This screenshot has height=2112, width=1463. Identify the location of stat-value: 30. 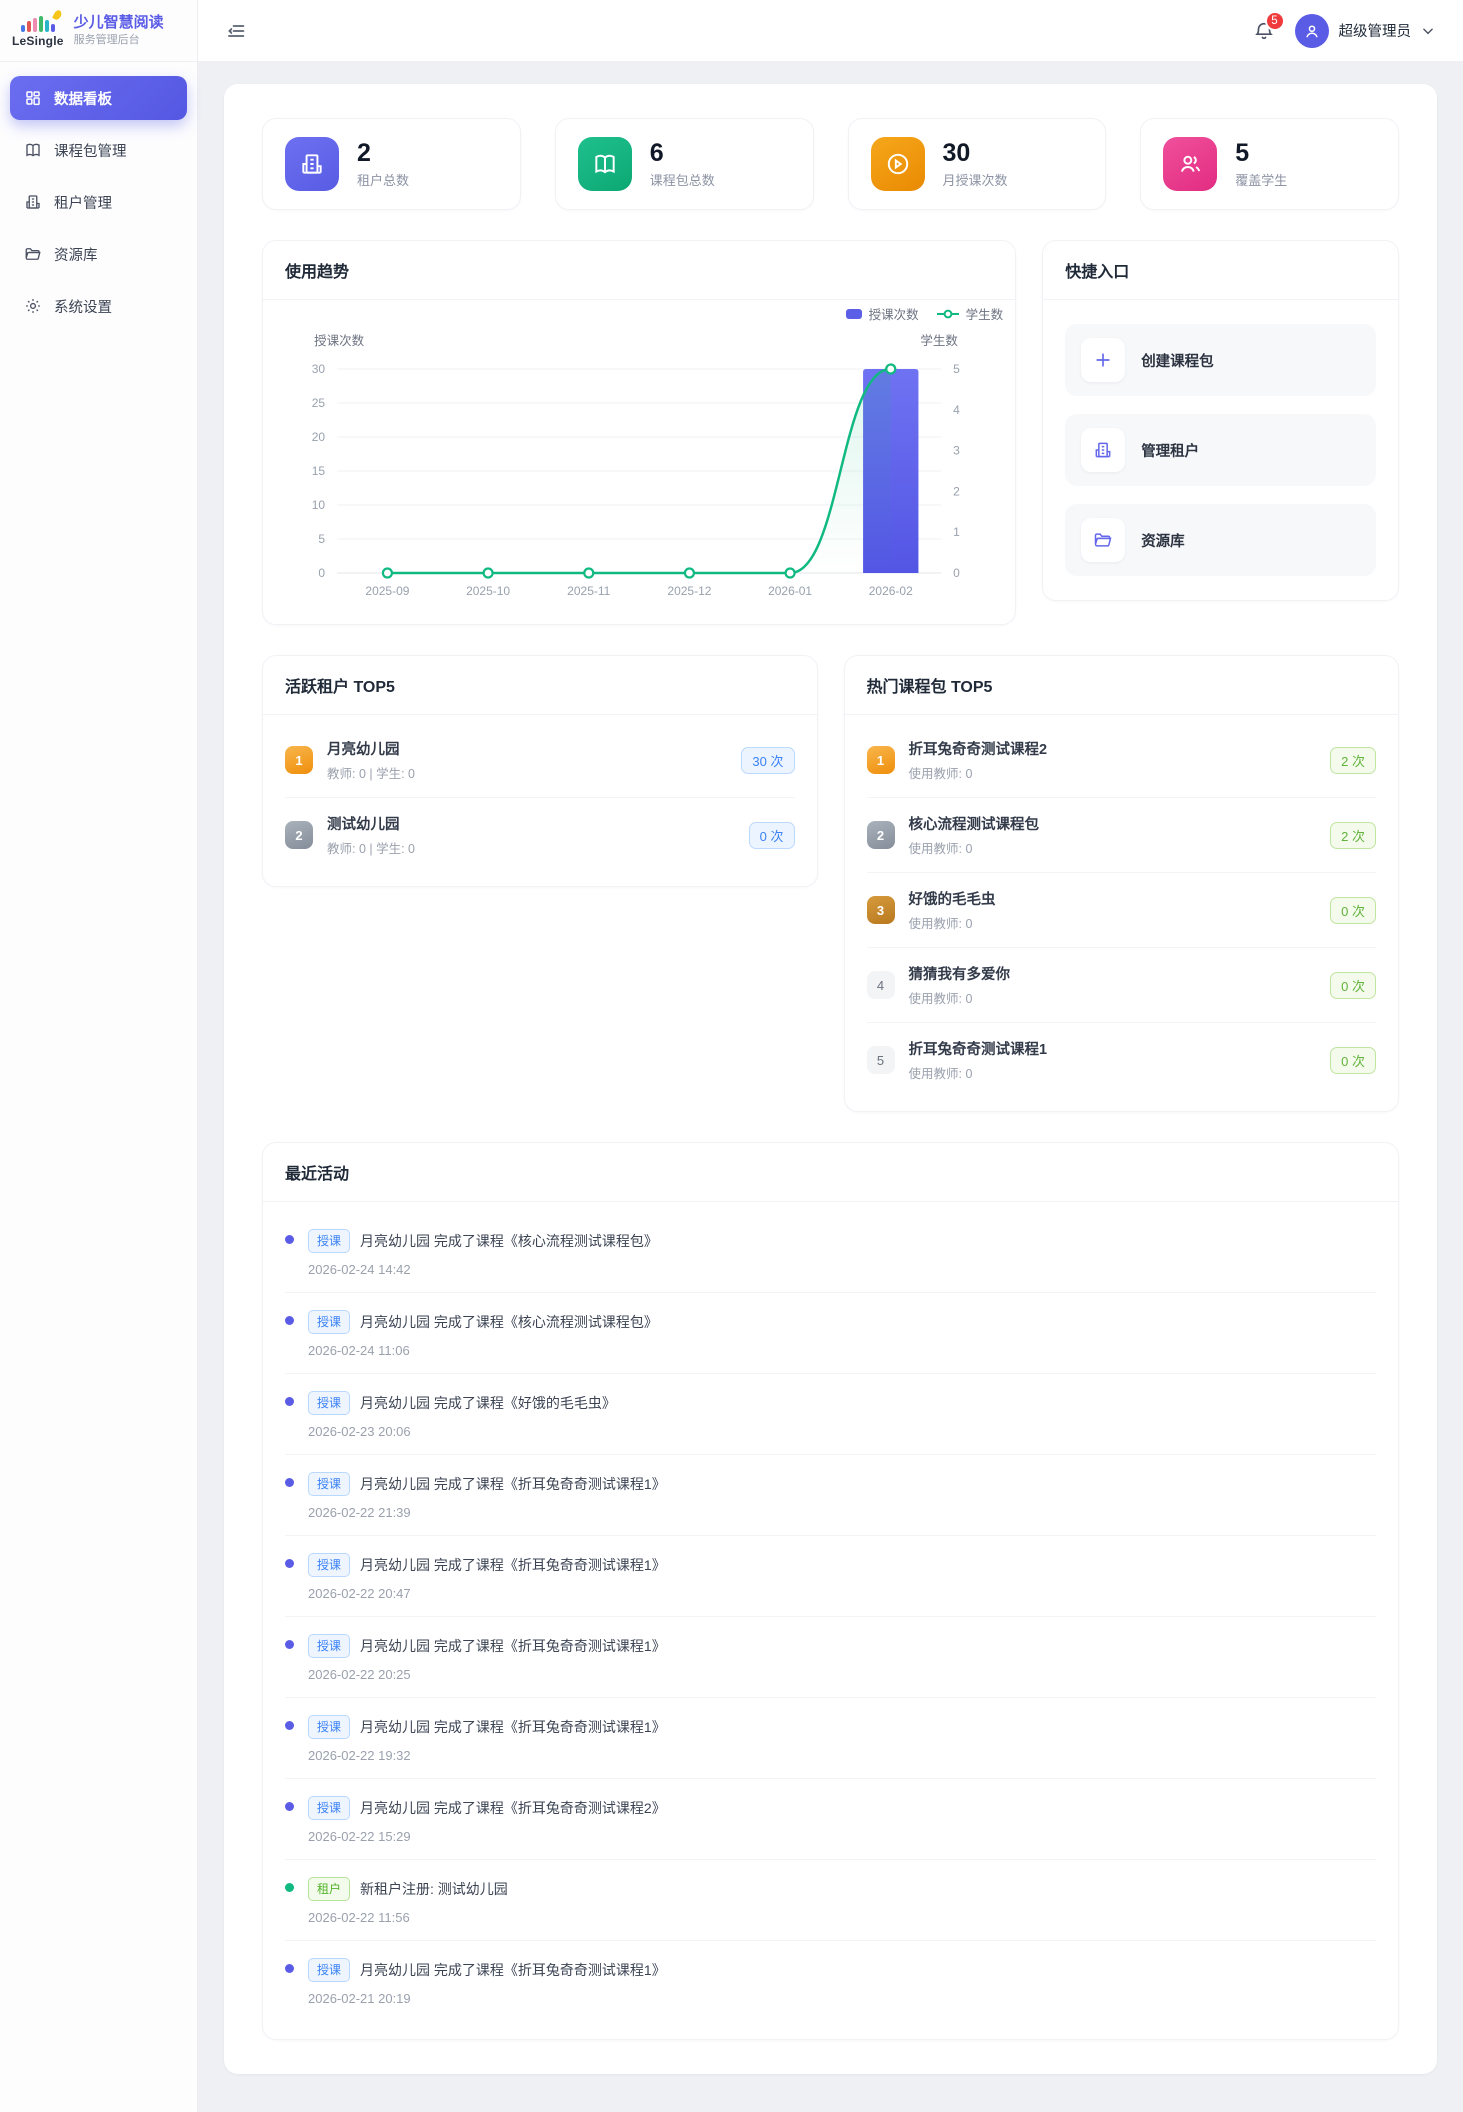
(956, 152).